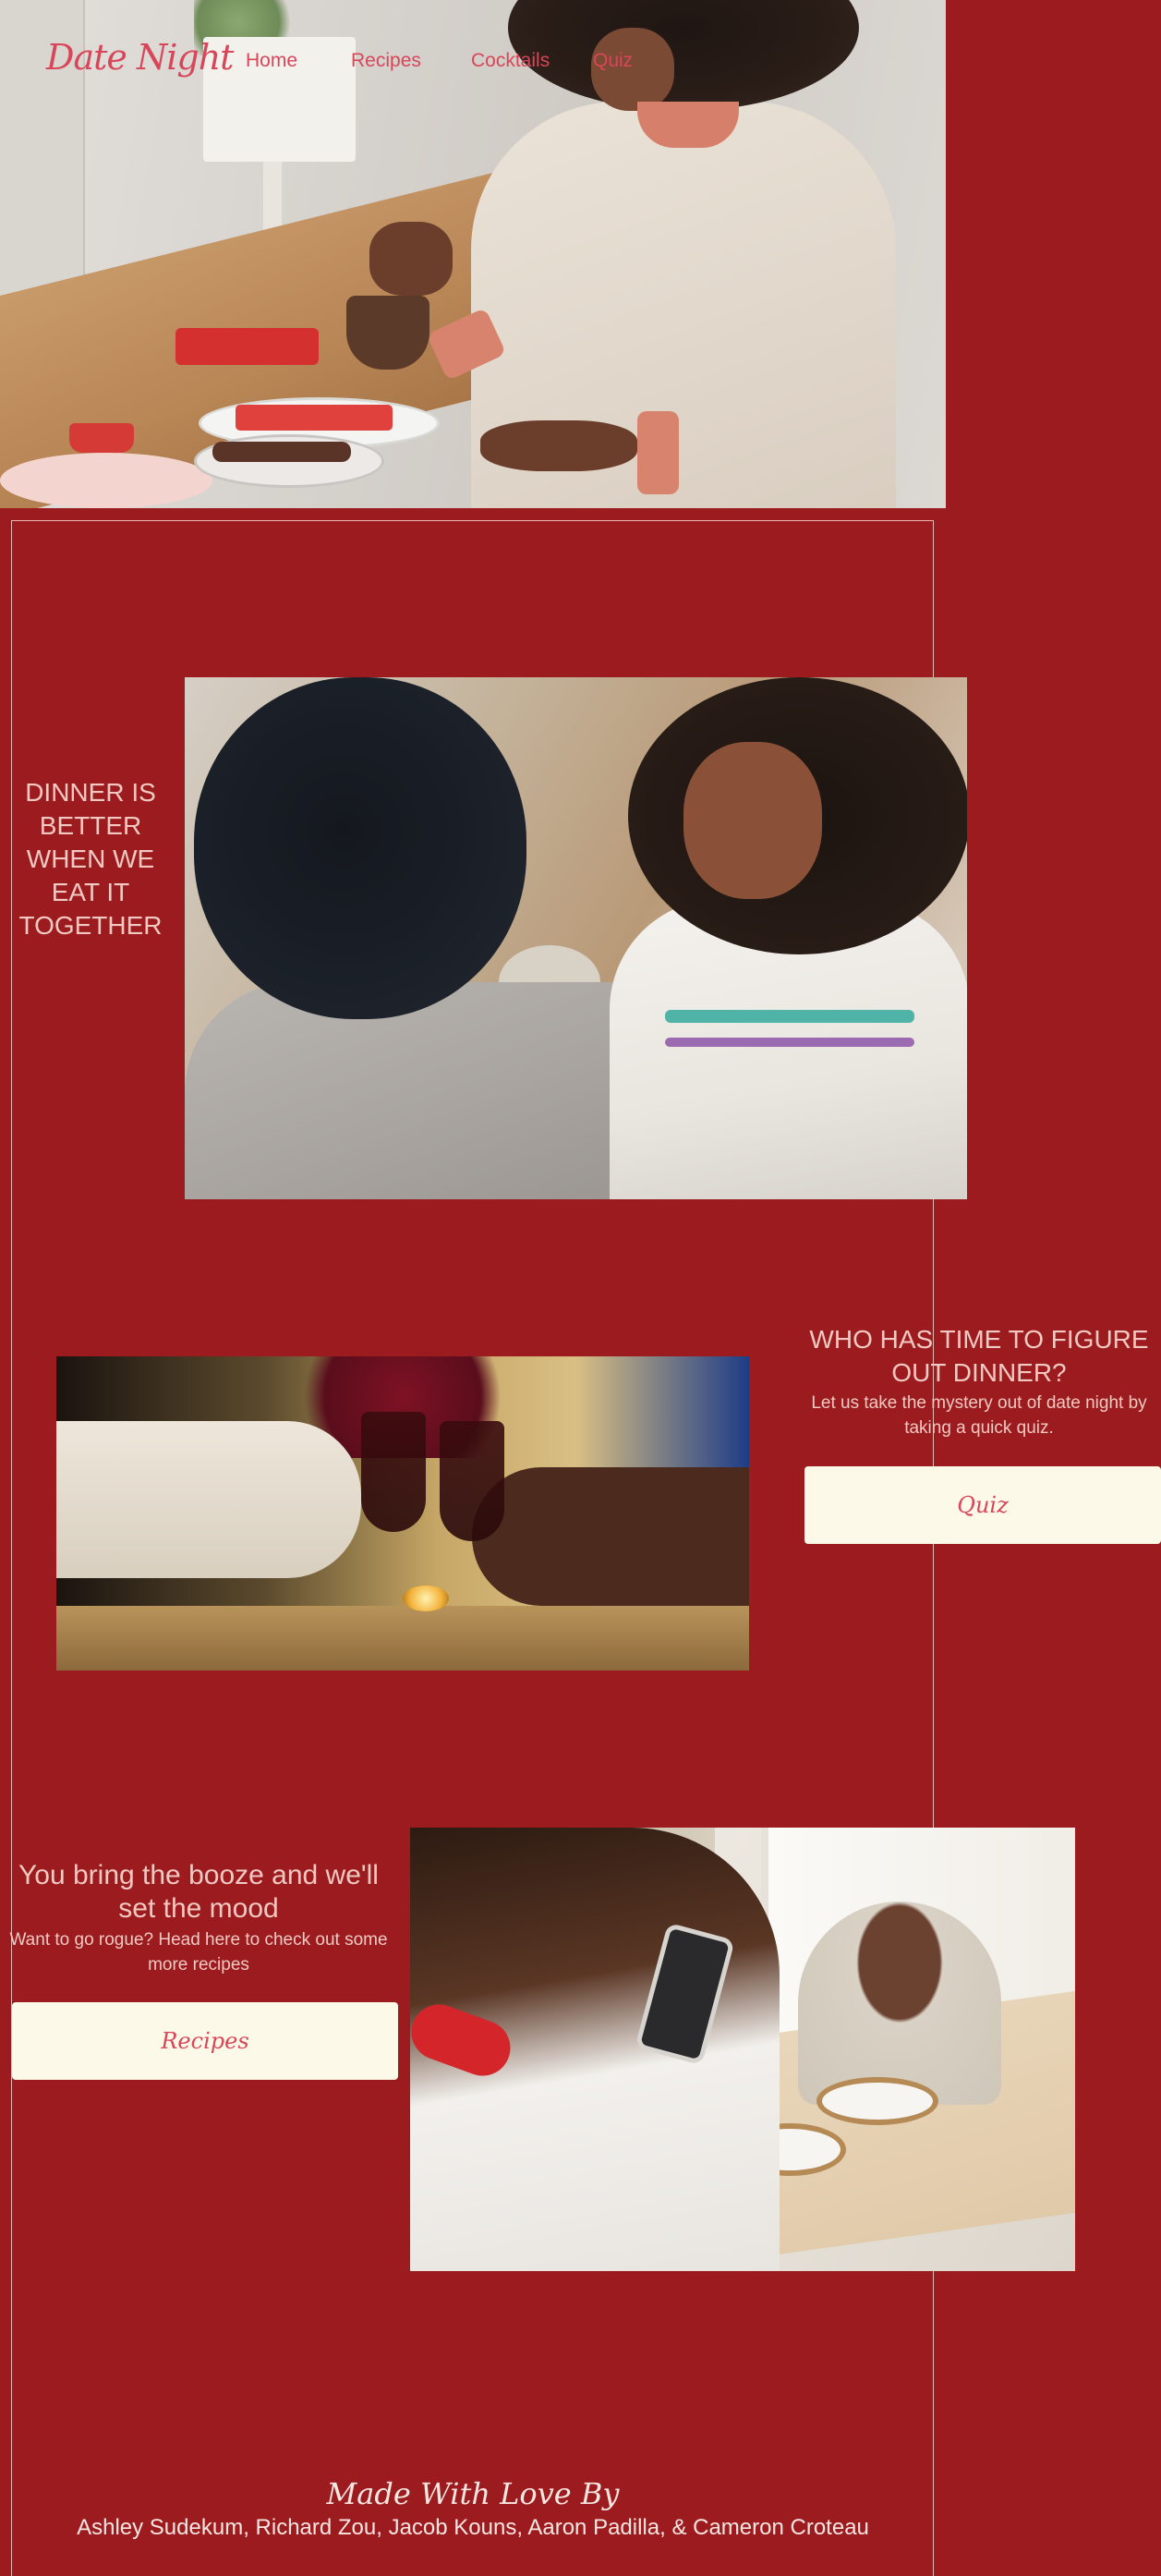 The height and width of the screenshot is (2576, 1161). Describe the element at coordinates (742, 2049) in the screenshot. I see `dining-table-photo` at that location.